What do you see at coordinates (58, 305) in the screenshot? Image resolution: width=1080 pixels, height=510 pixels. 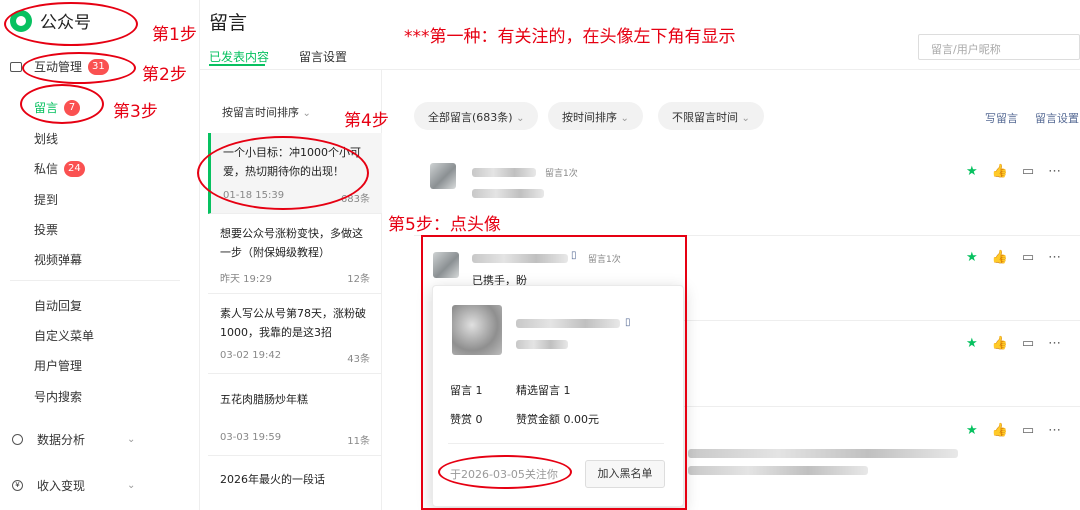 I see `sidebar-item-auto-reply: 自动回复` at bounding box center [58, 305].